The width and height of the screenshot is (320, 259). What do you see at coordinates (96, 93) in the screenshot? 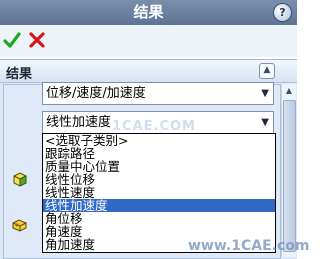
I see `result-category-value: 位移/速度/加速度` at bounding box center [96, 93].